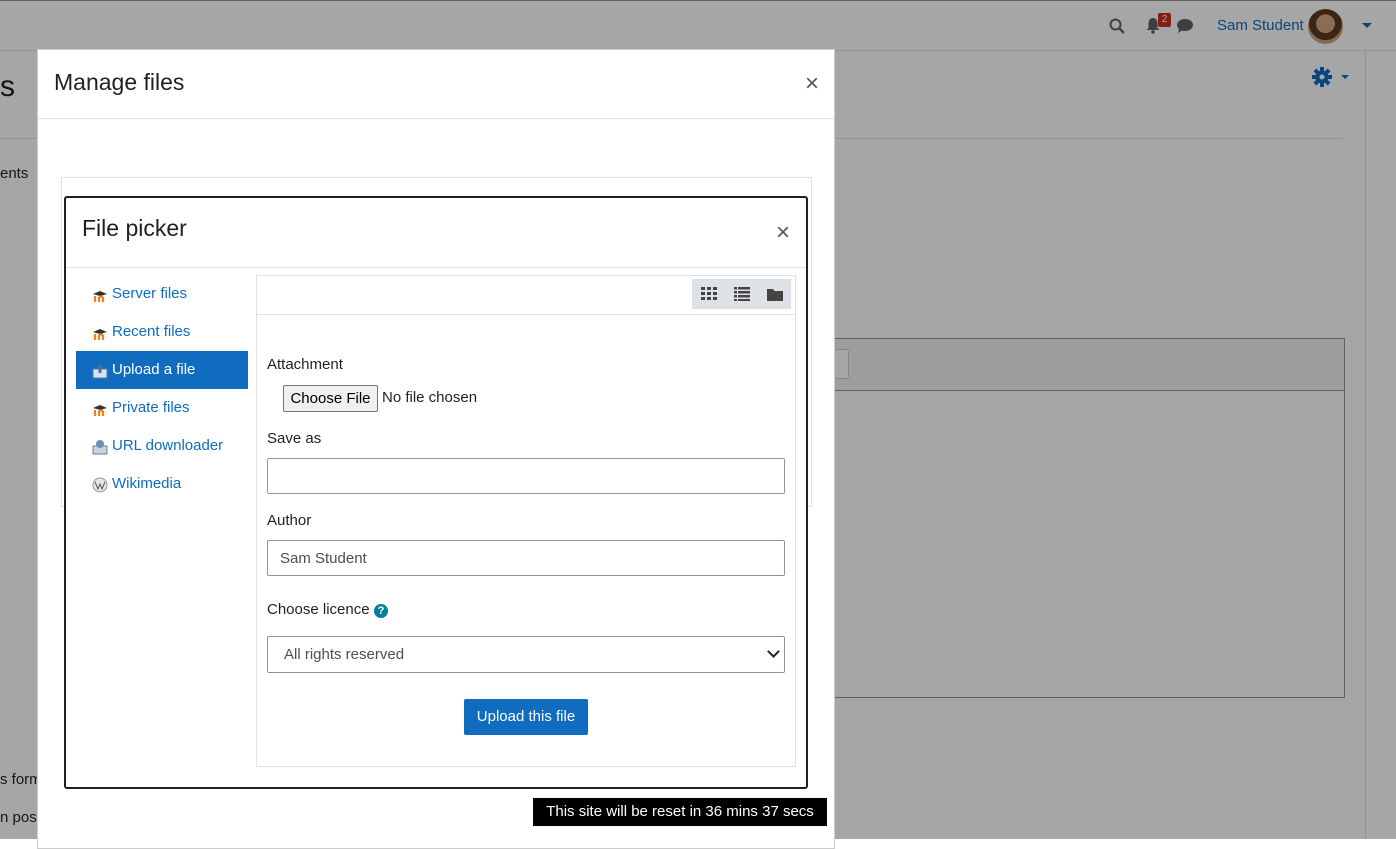 This screenshot has width=1396, height=849. Describe the element at coordinates (526, 295) in the screenshot. I see `view-toolbar` at that location.